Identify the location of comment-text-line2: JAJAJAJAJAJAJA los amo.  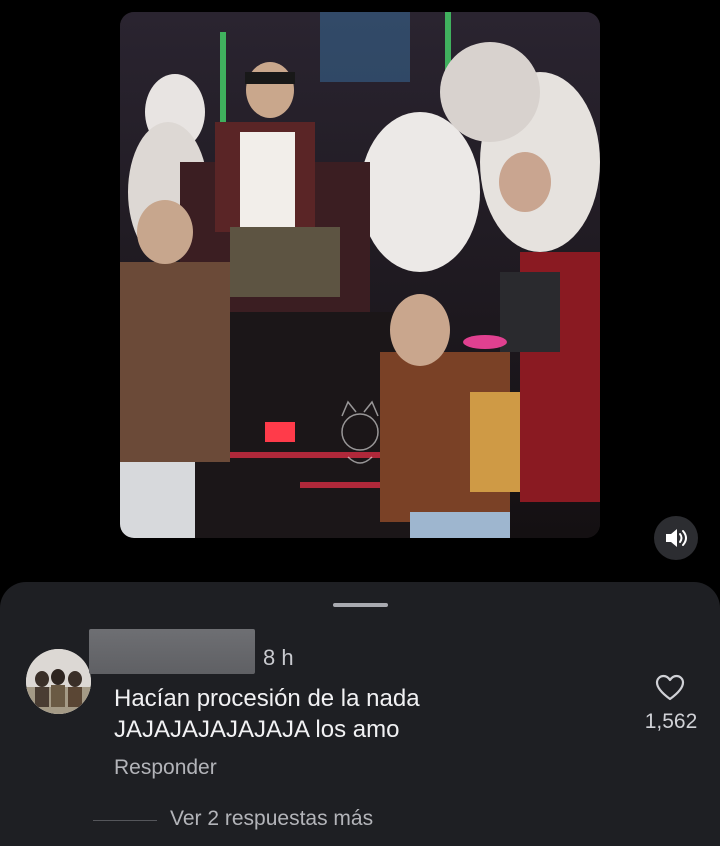
(257, 729).